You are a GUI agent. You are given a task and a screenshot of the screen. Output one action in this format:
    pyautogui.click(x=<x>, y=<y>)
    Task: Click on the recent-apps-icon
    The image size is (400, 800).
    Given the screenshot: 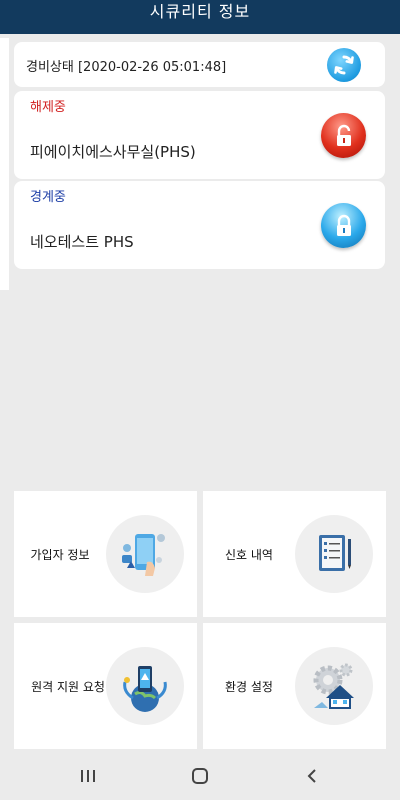 What is the action you would take?
    pyautogui.click(x=88, y=776)
    